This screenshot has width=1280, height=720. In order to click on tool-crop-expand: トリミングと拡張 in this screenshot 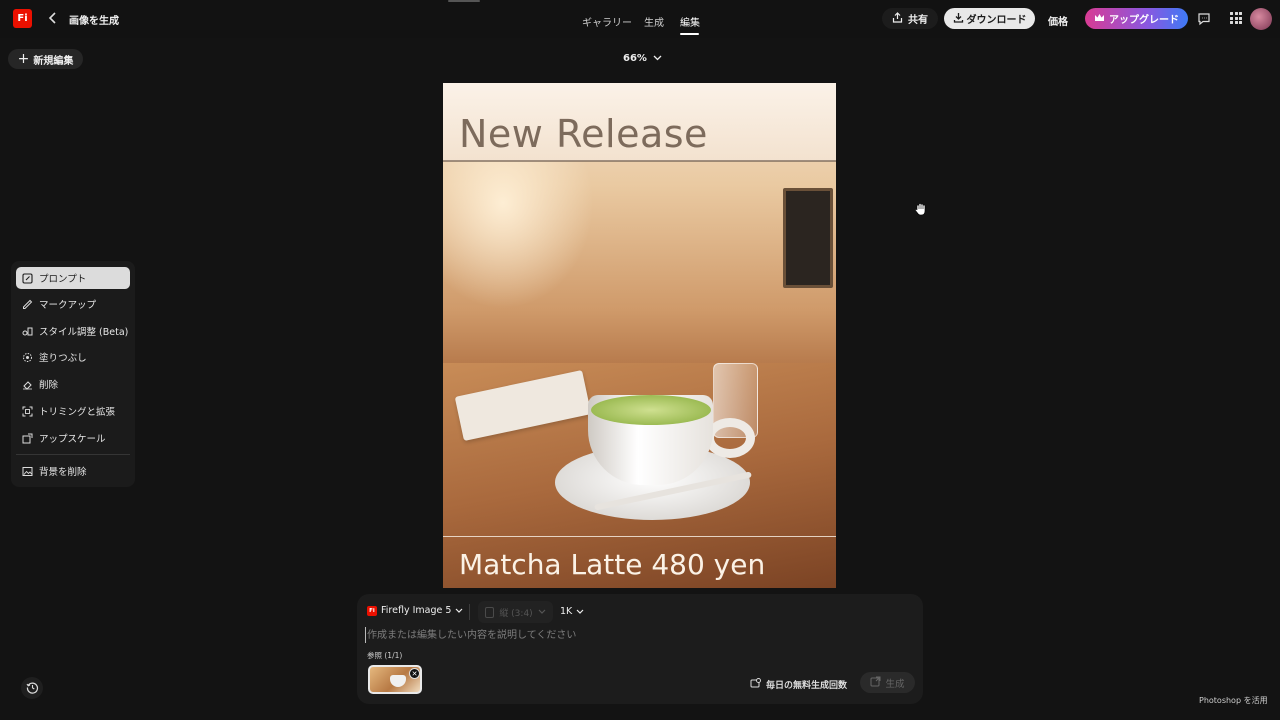, I will do `click(73, 411)`.